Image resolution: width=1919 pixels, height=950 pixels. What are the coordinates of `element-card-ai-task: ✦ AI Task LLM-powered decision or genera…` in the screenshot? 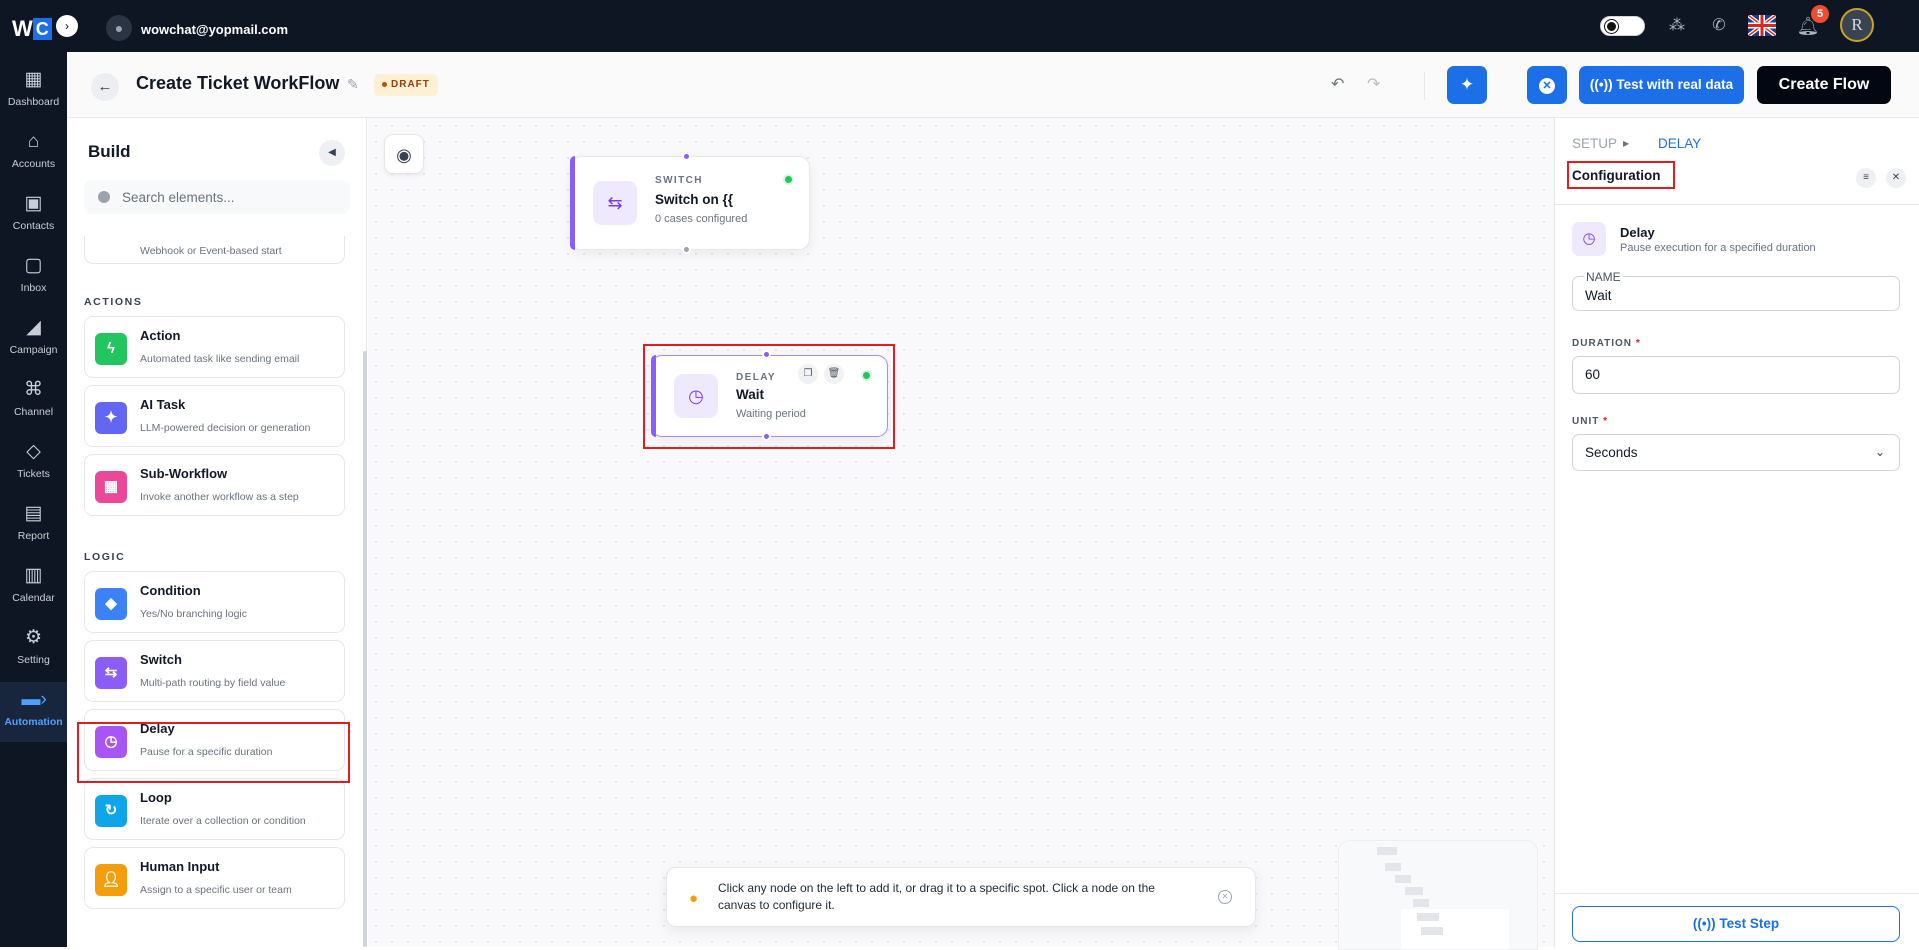 It's located at (214, 416).